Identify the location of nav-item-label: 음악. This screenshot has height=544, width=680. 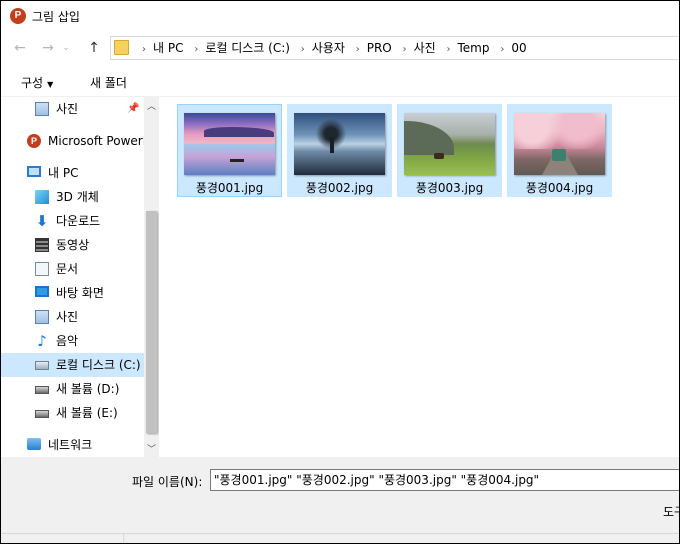
(67, 341).